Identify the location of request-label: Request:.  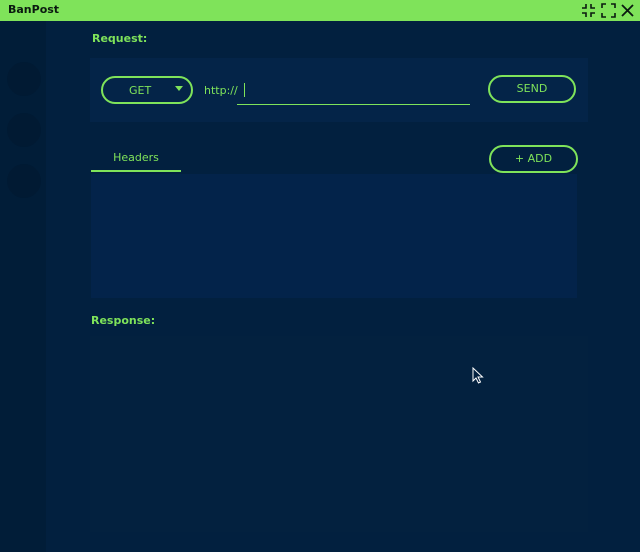
(120, 38).